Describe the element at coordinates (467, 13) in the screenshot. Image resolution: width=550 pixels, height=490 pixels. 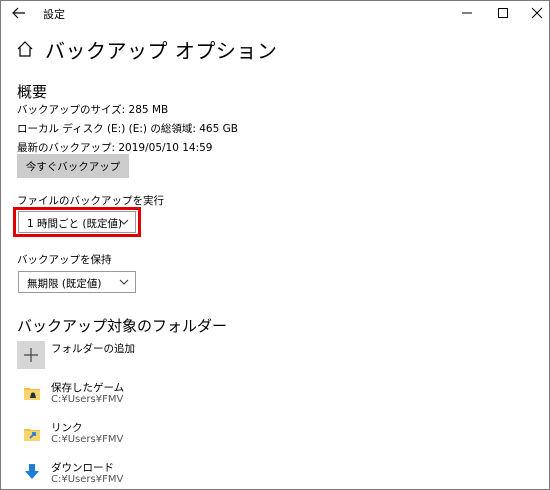
I see `minimize-icon` at that location.